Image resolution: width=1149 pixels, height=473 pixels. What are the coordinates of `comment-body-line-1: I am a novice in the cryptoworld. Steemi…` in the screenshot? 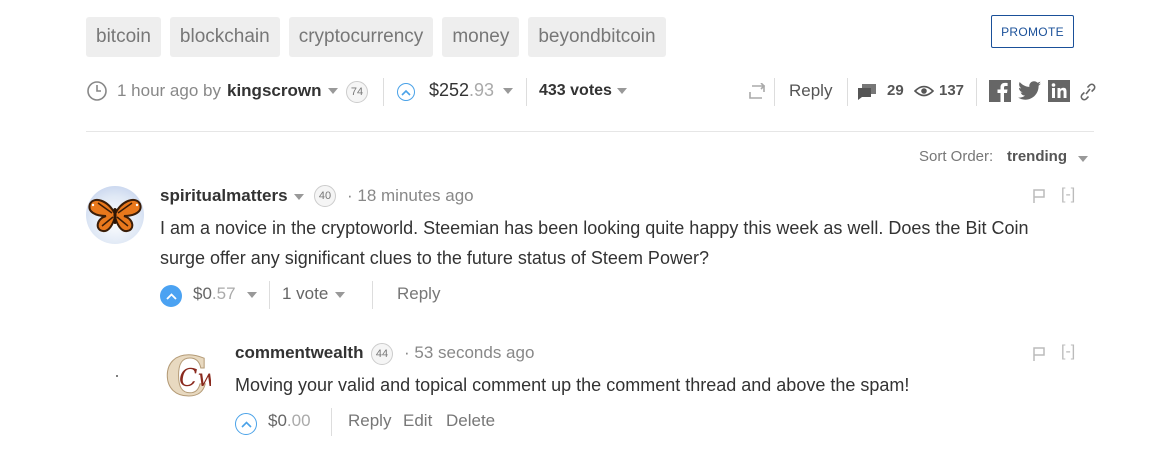 It's located at (594, 228).